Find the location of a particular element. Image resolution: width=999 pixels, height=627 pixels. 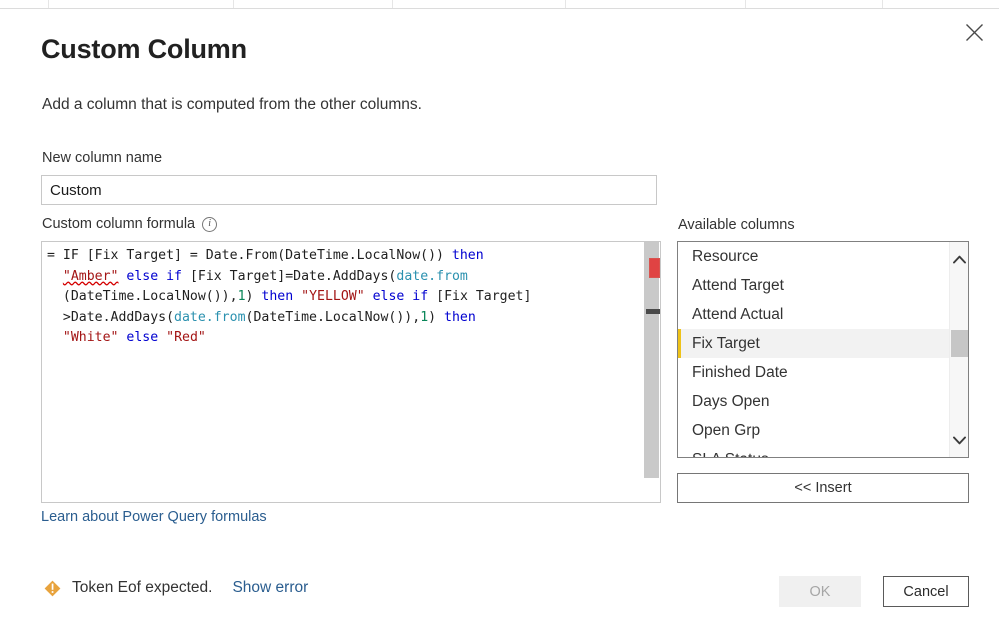

formula-token-17: date.from is located at coordinates (210, 317).